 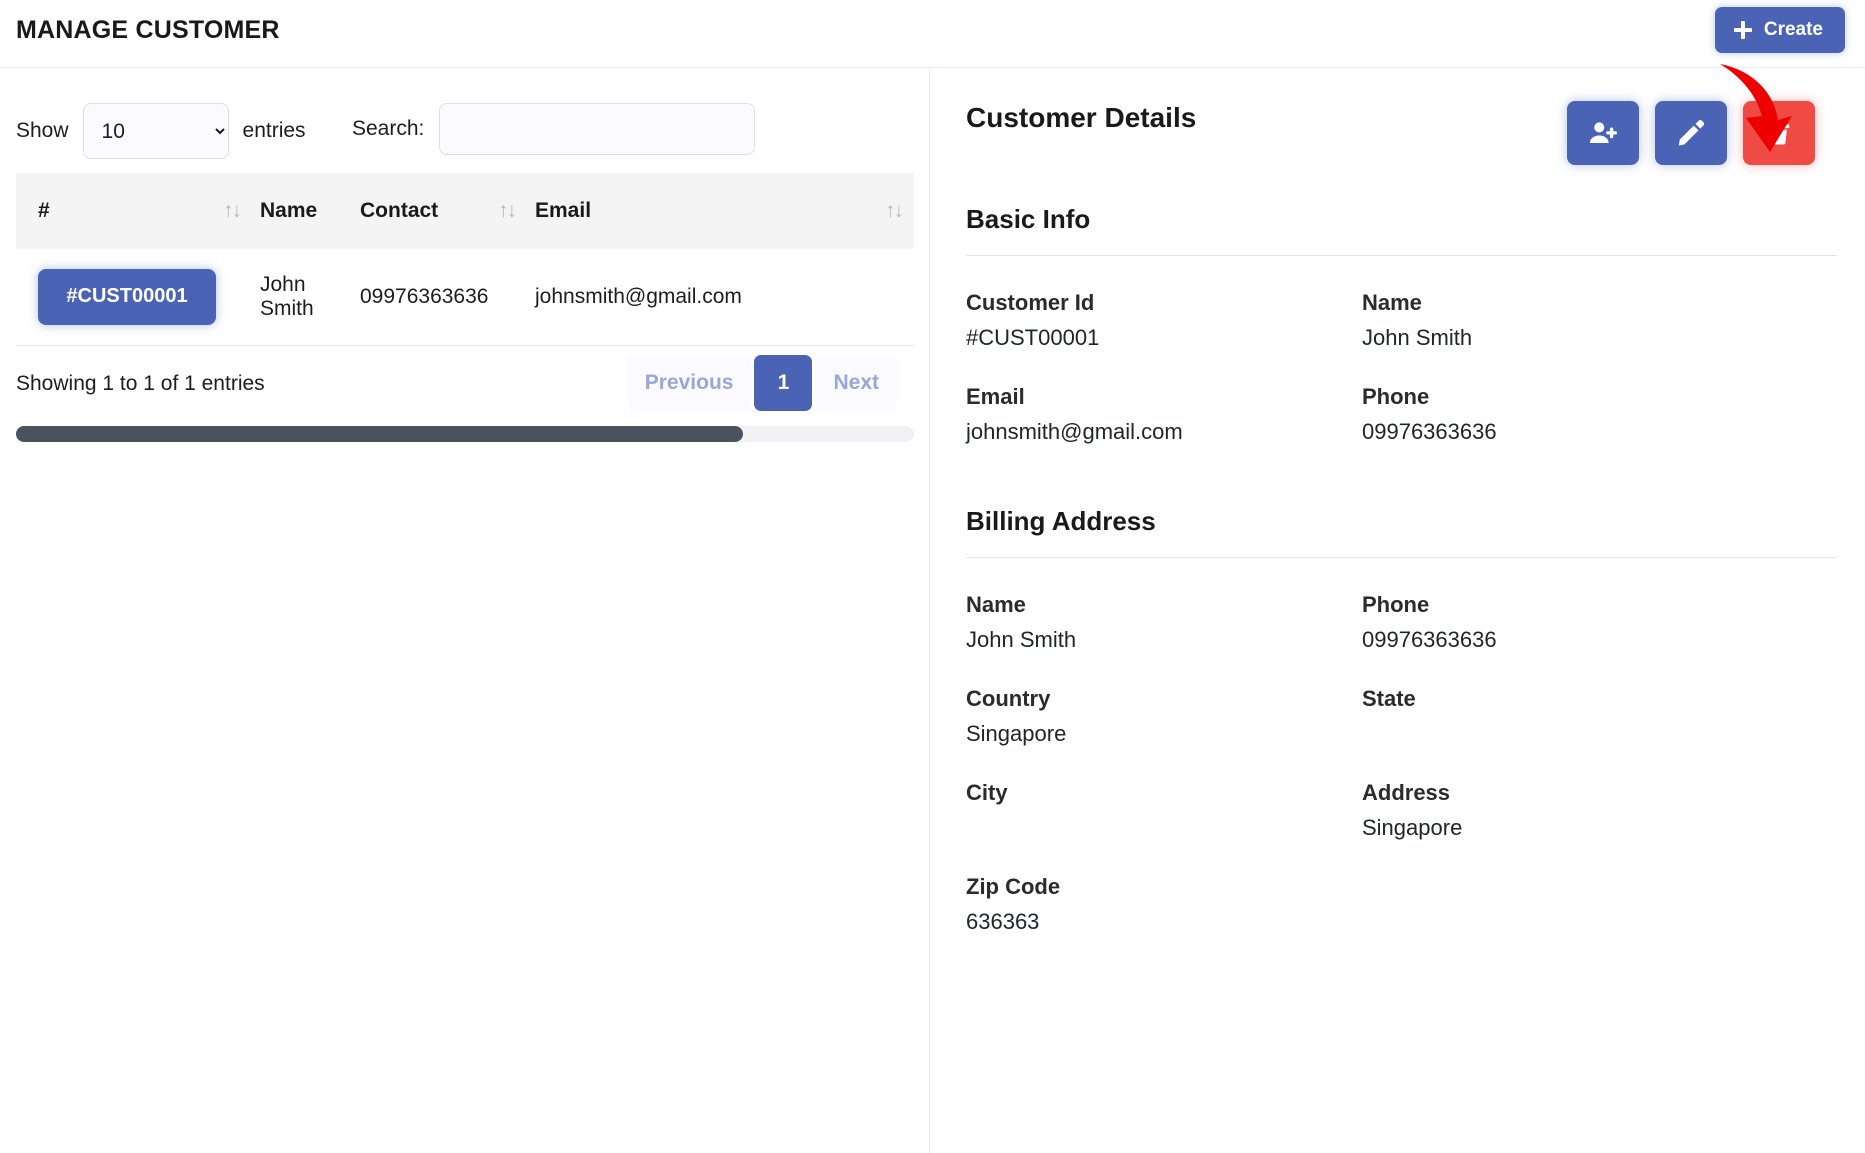 What do you see at coordinates (1028, 219) in the screenshot?
I see `basic-info-section-title: Basic Info` at bounding box center [1028, 219].